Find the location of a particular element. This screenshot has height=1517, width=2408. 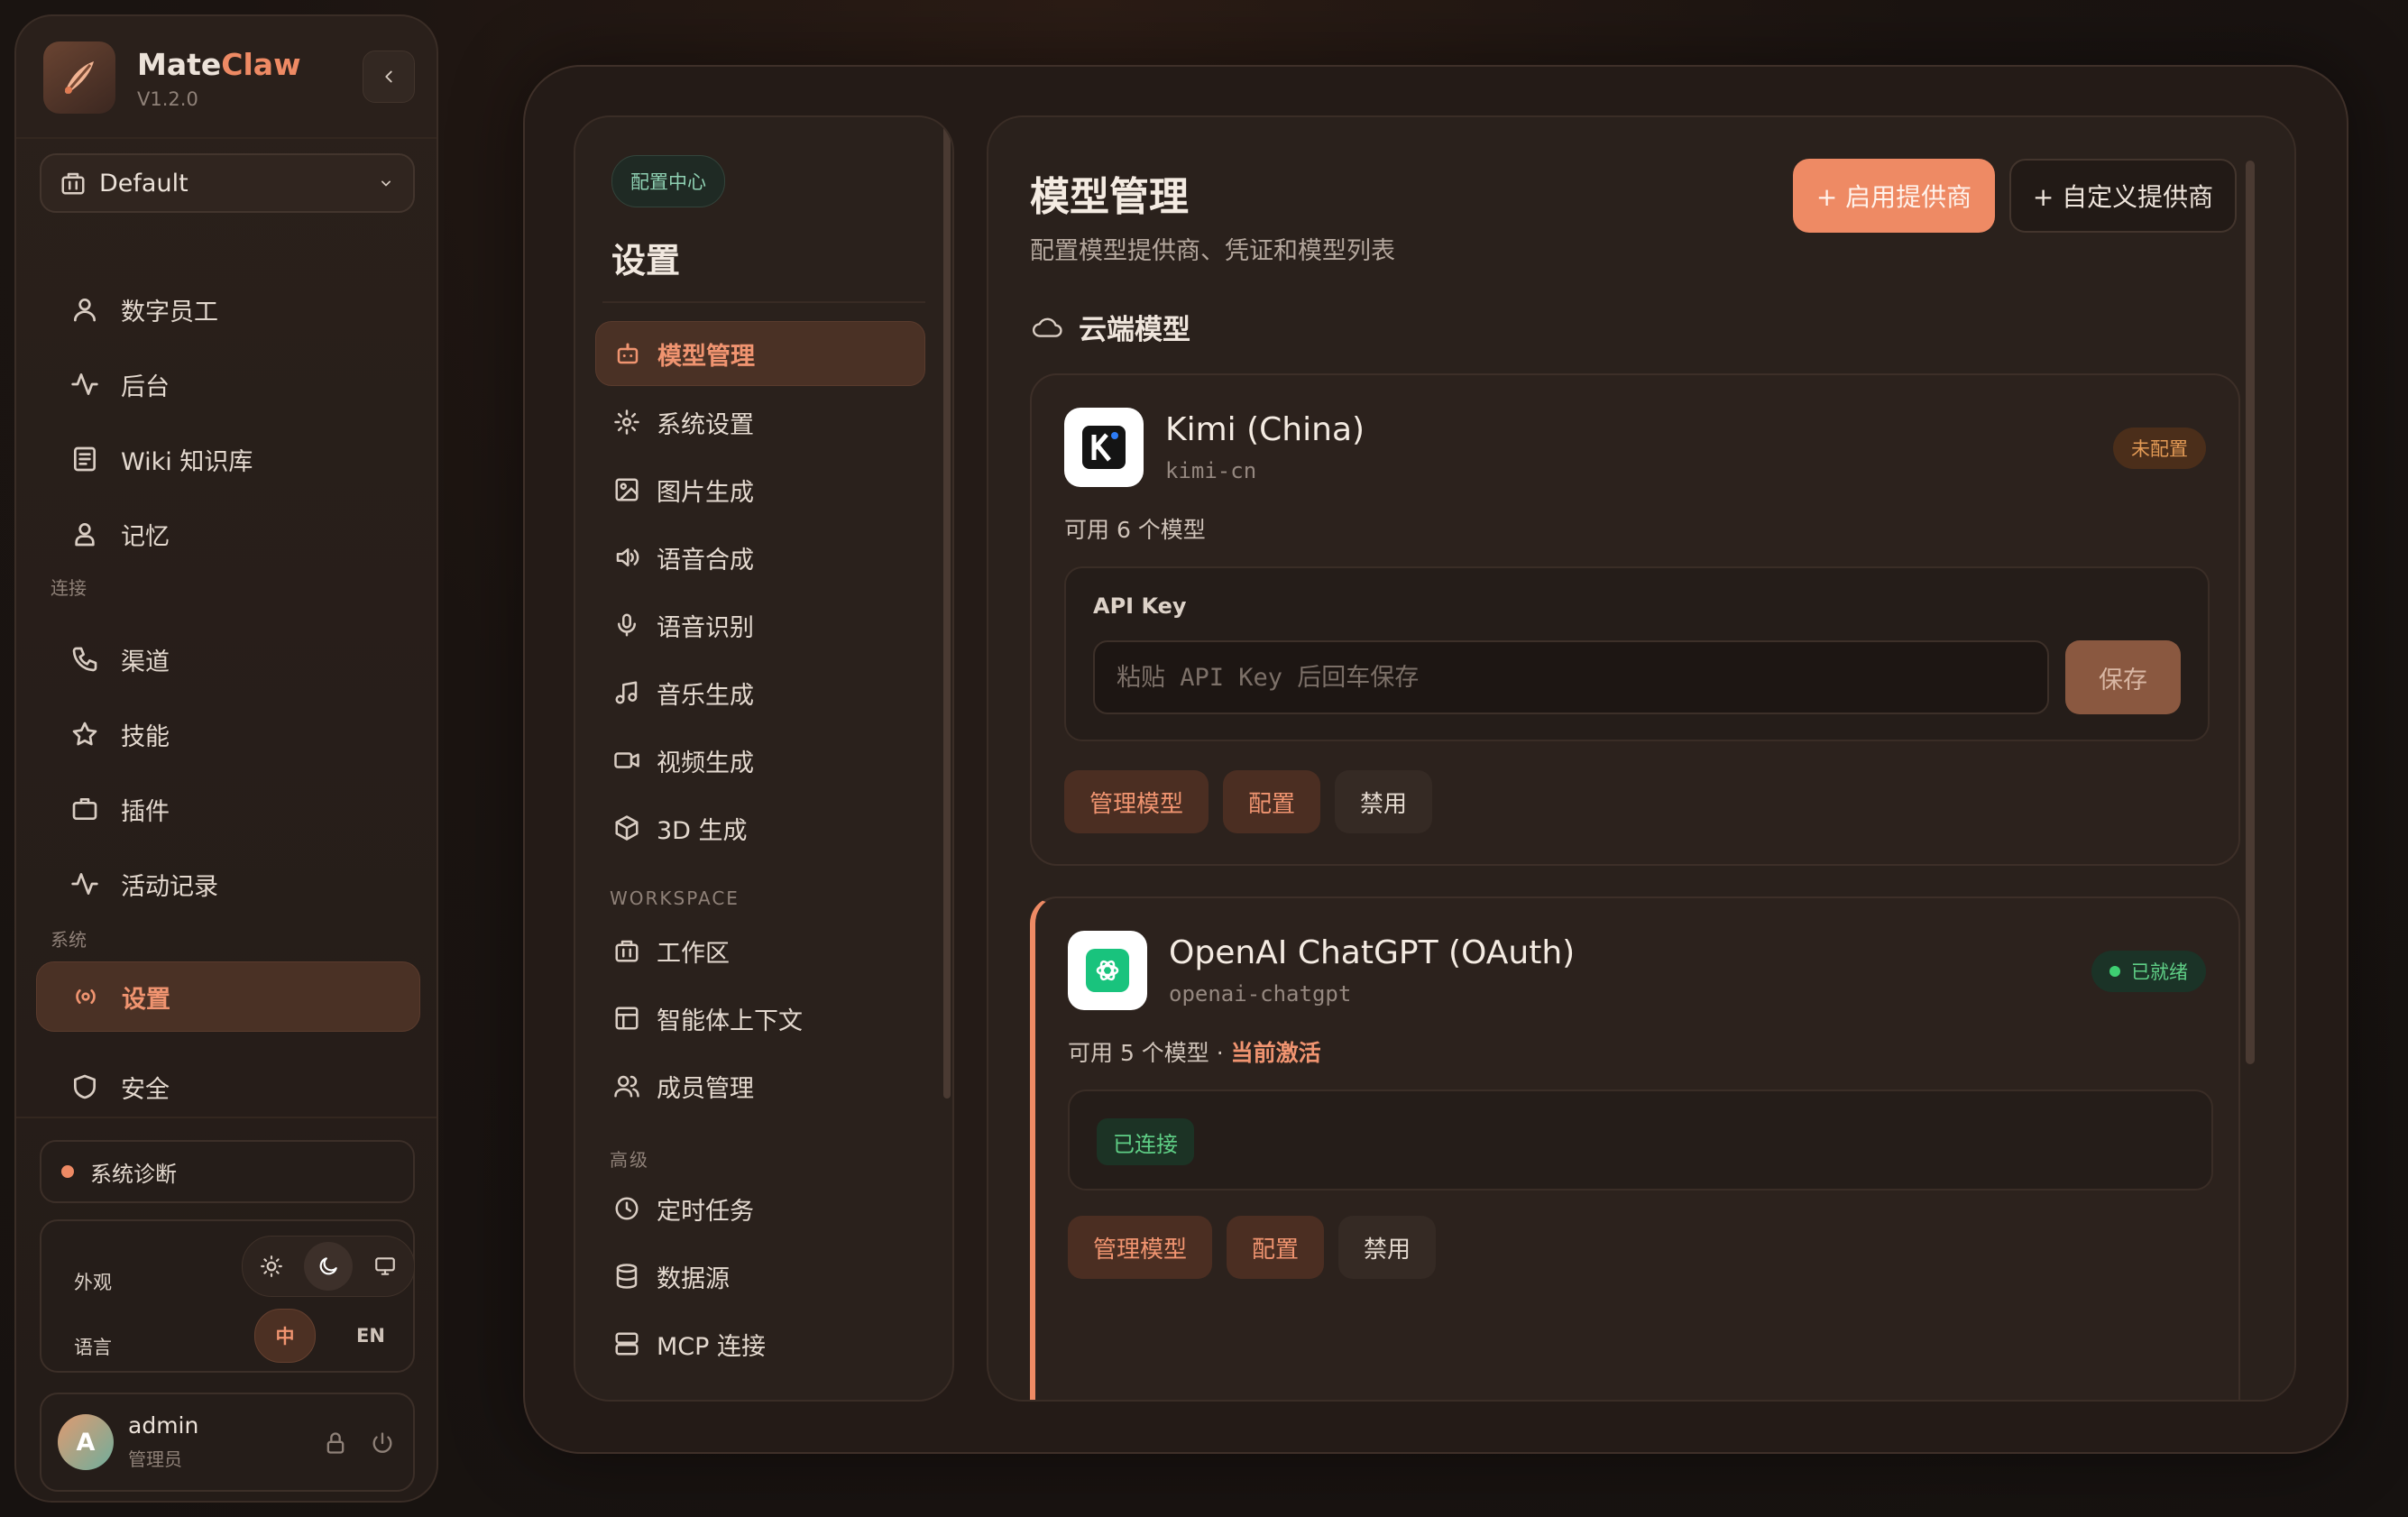

light-theme-button is located at coordinates (271, 1266).